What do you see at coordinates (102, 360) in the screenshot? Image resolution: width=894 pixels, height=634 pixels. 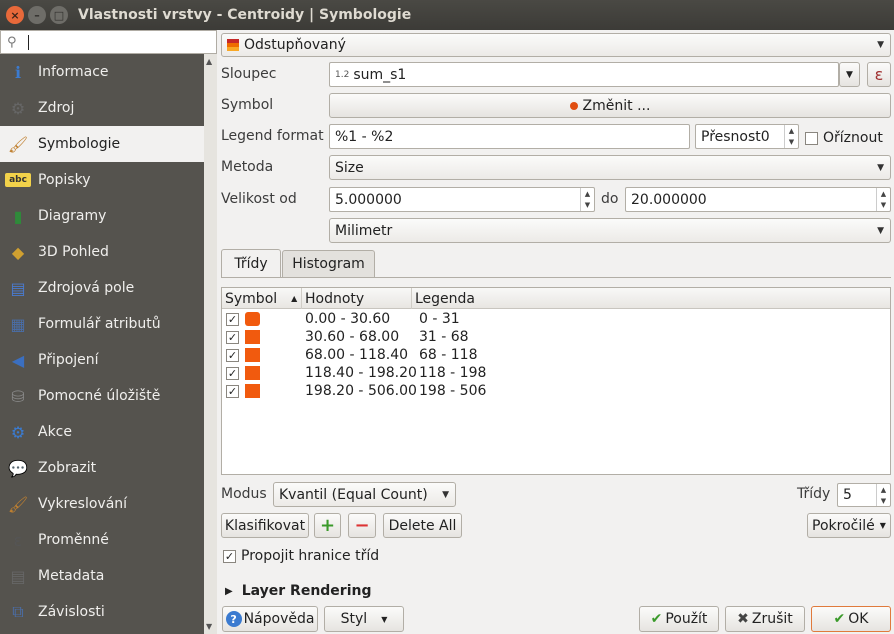 I see `sidebar-item-připojení: ◀ Připojení` at bounding box center [102, 360].